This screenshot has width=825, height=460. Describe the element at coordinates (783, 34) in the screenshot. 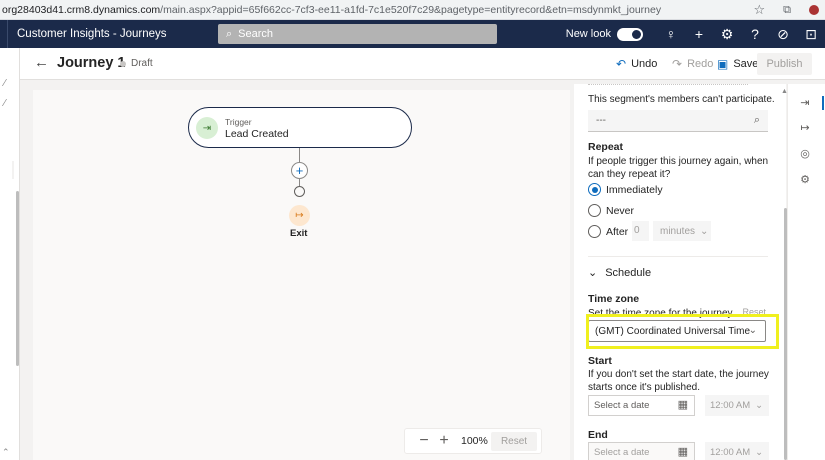

I see `copilot-icon: ⊘` at that location.